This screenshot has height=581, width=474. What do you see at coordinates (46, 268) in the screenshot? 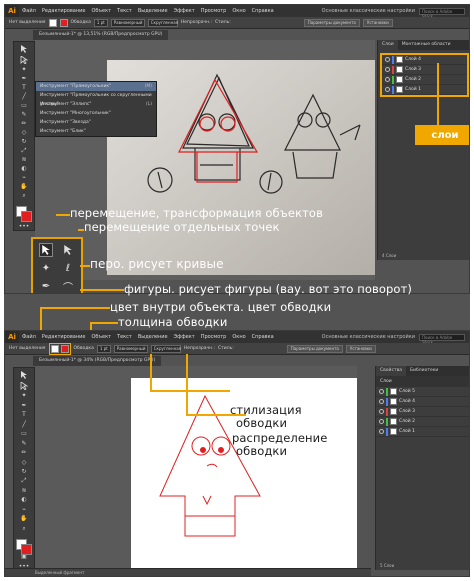
I see `magic-wand-zoom-icon: ✦` at bounding box center [46, 268].